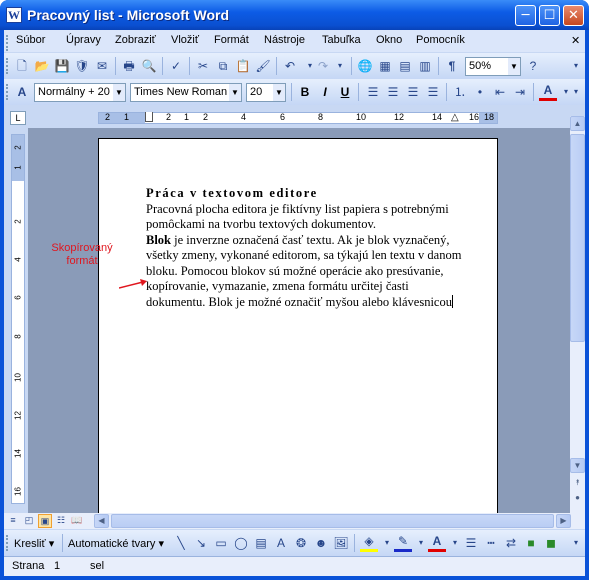 This screenshot has height=580, width=589. Describe the element at coordinates (405, 66) in the screenshot. I see `insert-table-icon: ▤` at that location.